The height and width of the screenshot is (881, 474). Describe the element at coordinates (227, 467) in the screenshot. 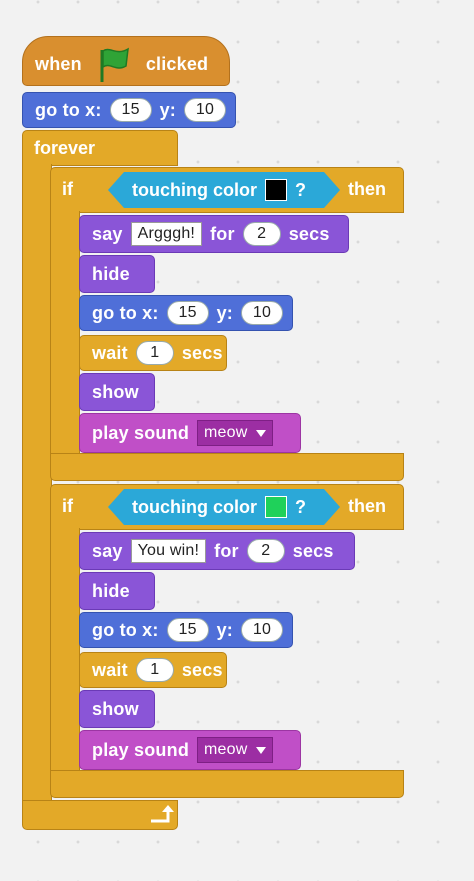

I see `if1-bottom` at that location.